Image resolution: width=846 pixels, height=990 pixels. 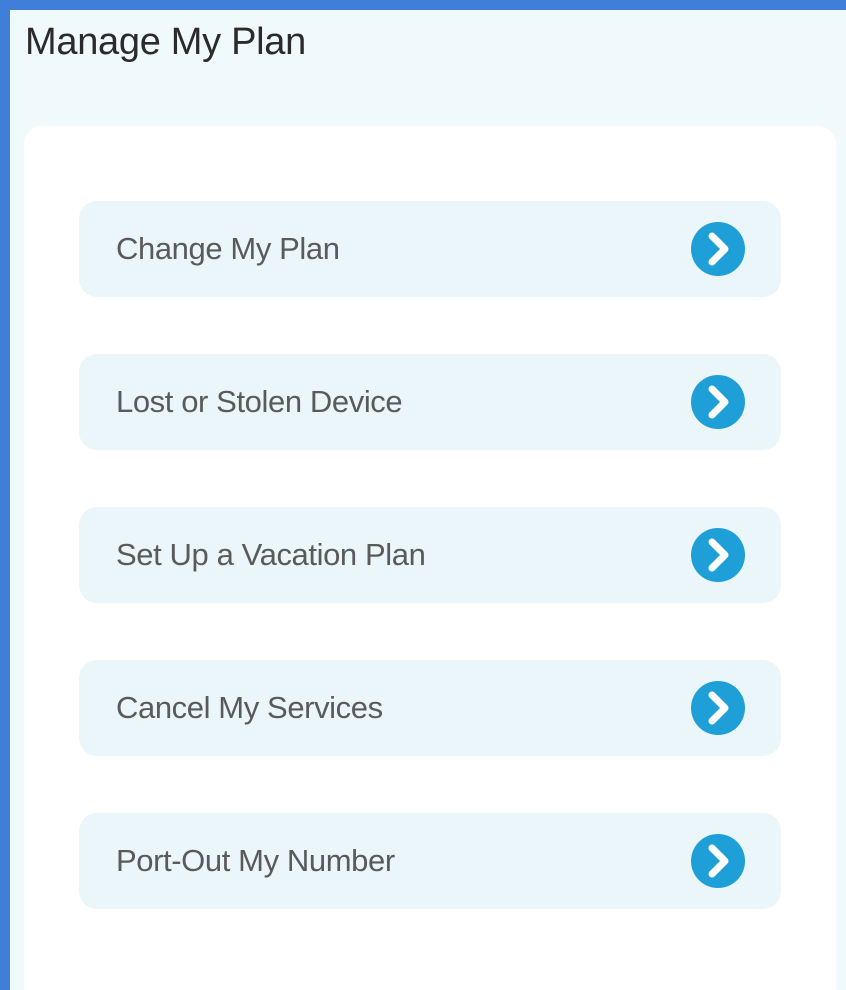 I want to click on menu-item-label: Change My Plan, so click(x=228, y=248).